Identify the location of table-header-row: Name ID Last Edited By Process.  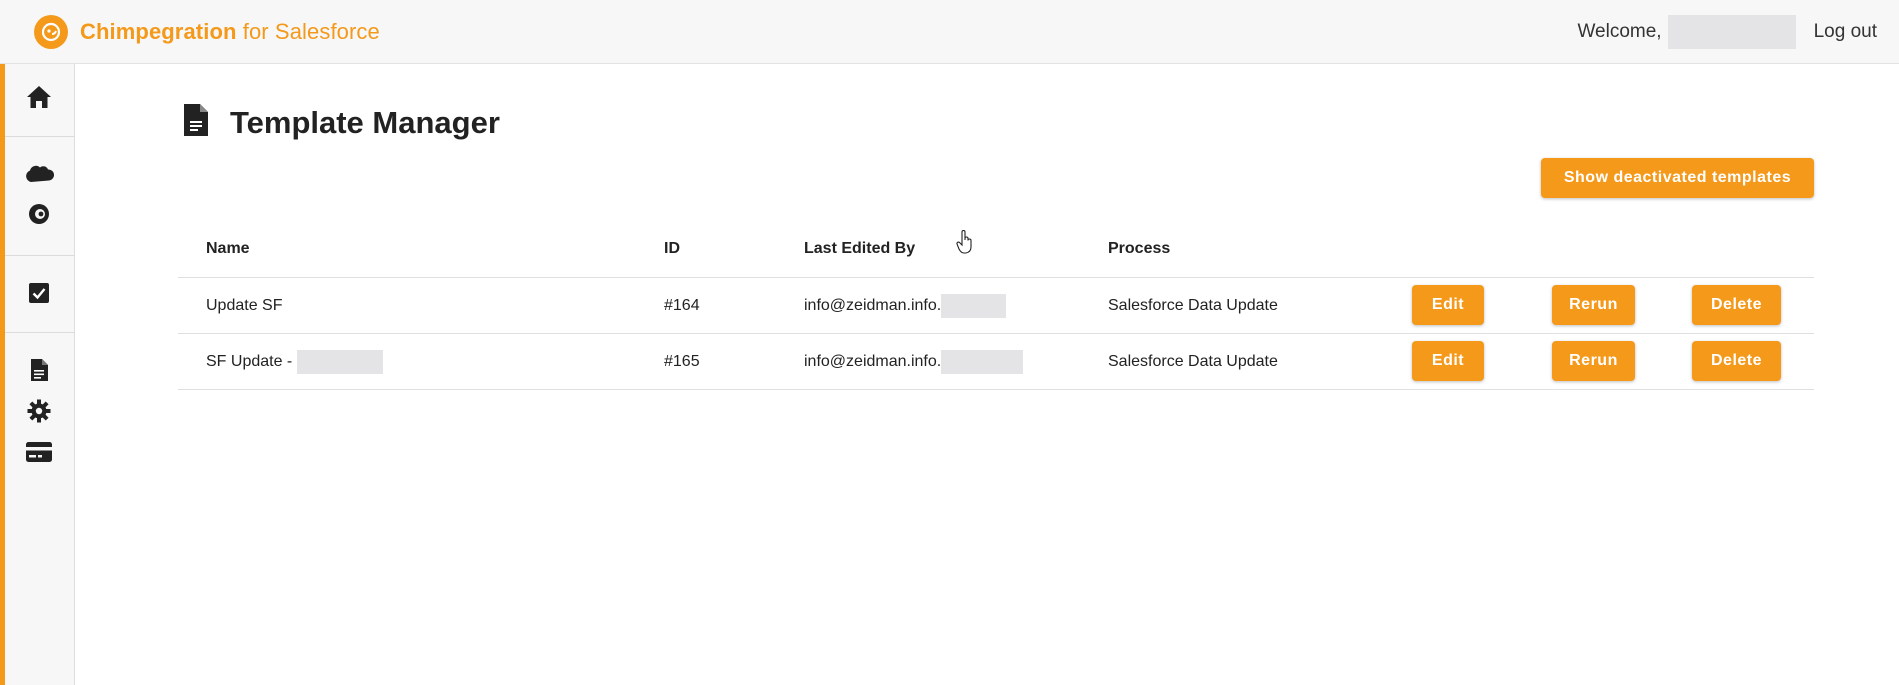
(996, 249).